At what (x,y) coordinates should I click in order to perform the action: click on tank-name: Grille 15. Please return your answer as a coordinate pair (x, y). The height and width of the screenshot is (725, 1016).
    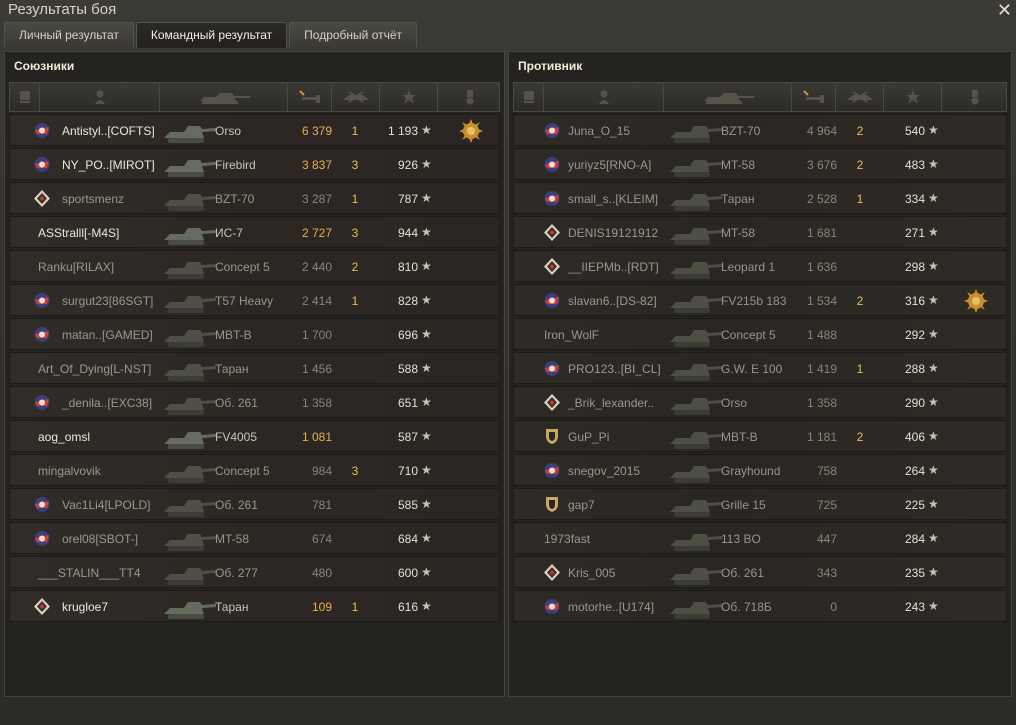
    Looking at the image, I should click on (743, 505).